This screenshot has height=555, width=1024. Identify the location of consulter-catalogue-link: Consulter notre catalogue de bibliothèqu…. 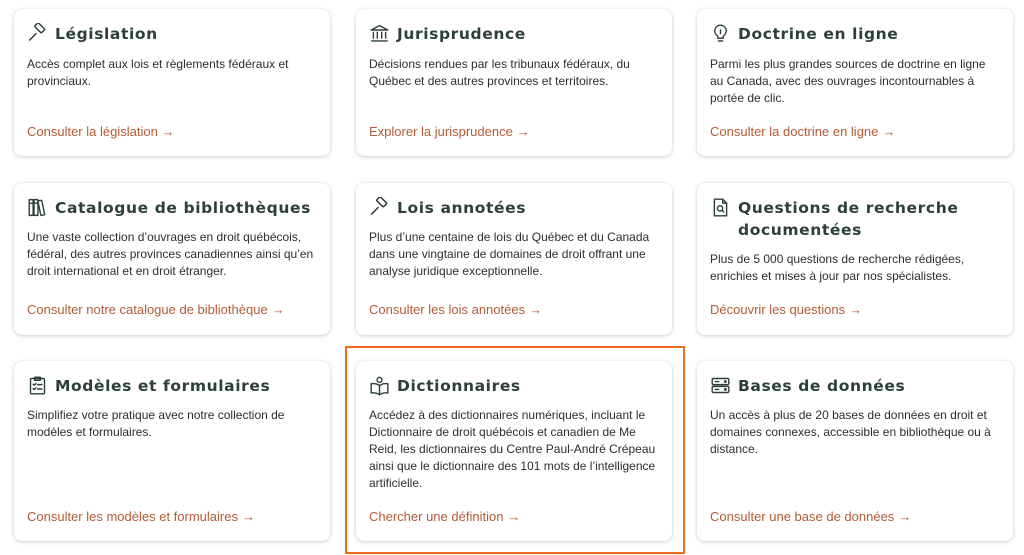
(156, 309).